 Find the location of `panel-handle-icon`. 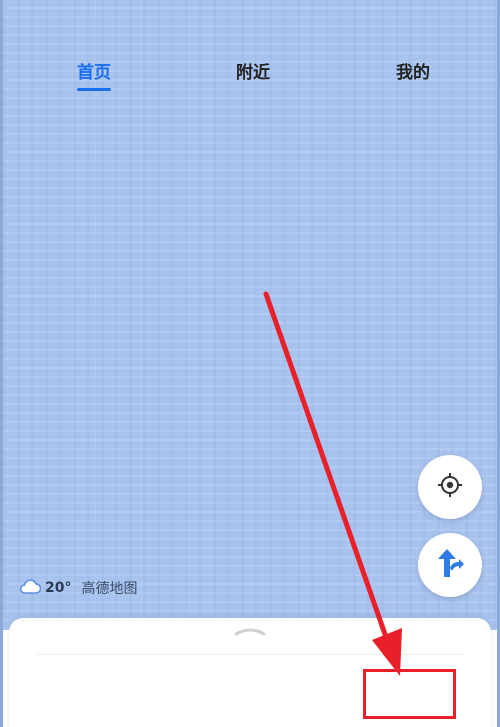

panel-handle-icon is located at coordinates (250, 631).